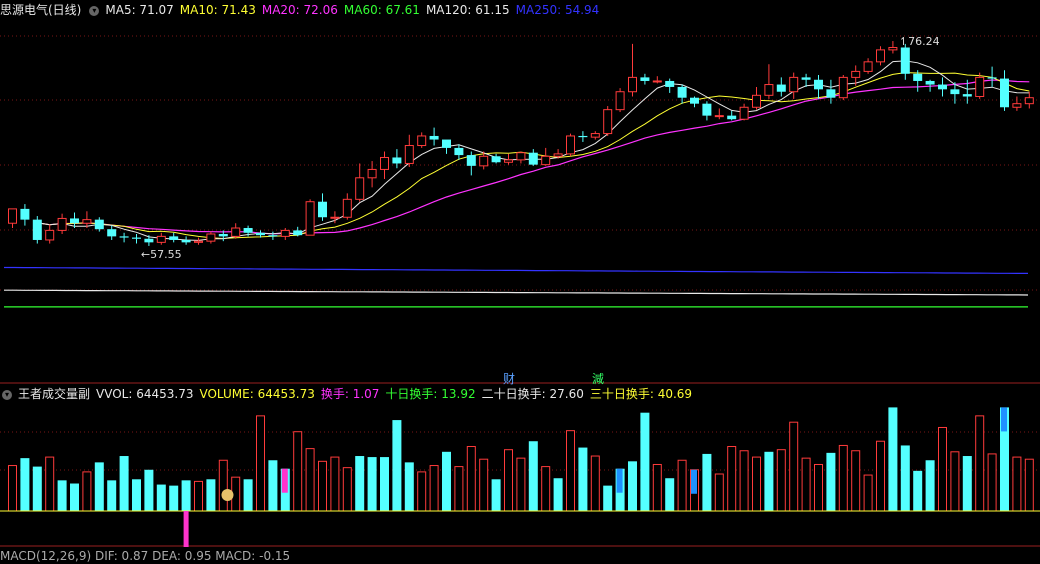 This screenshot has height=564, width=1040. I want to click on high-price-label: ↿76.24, so click(919, 41).